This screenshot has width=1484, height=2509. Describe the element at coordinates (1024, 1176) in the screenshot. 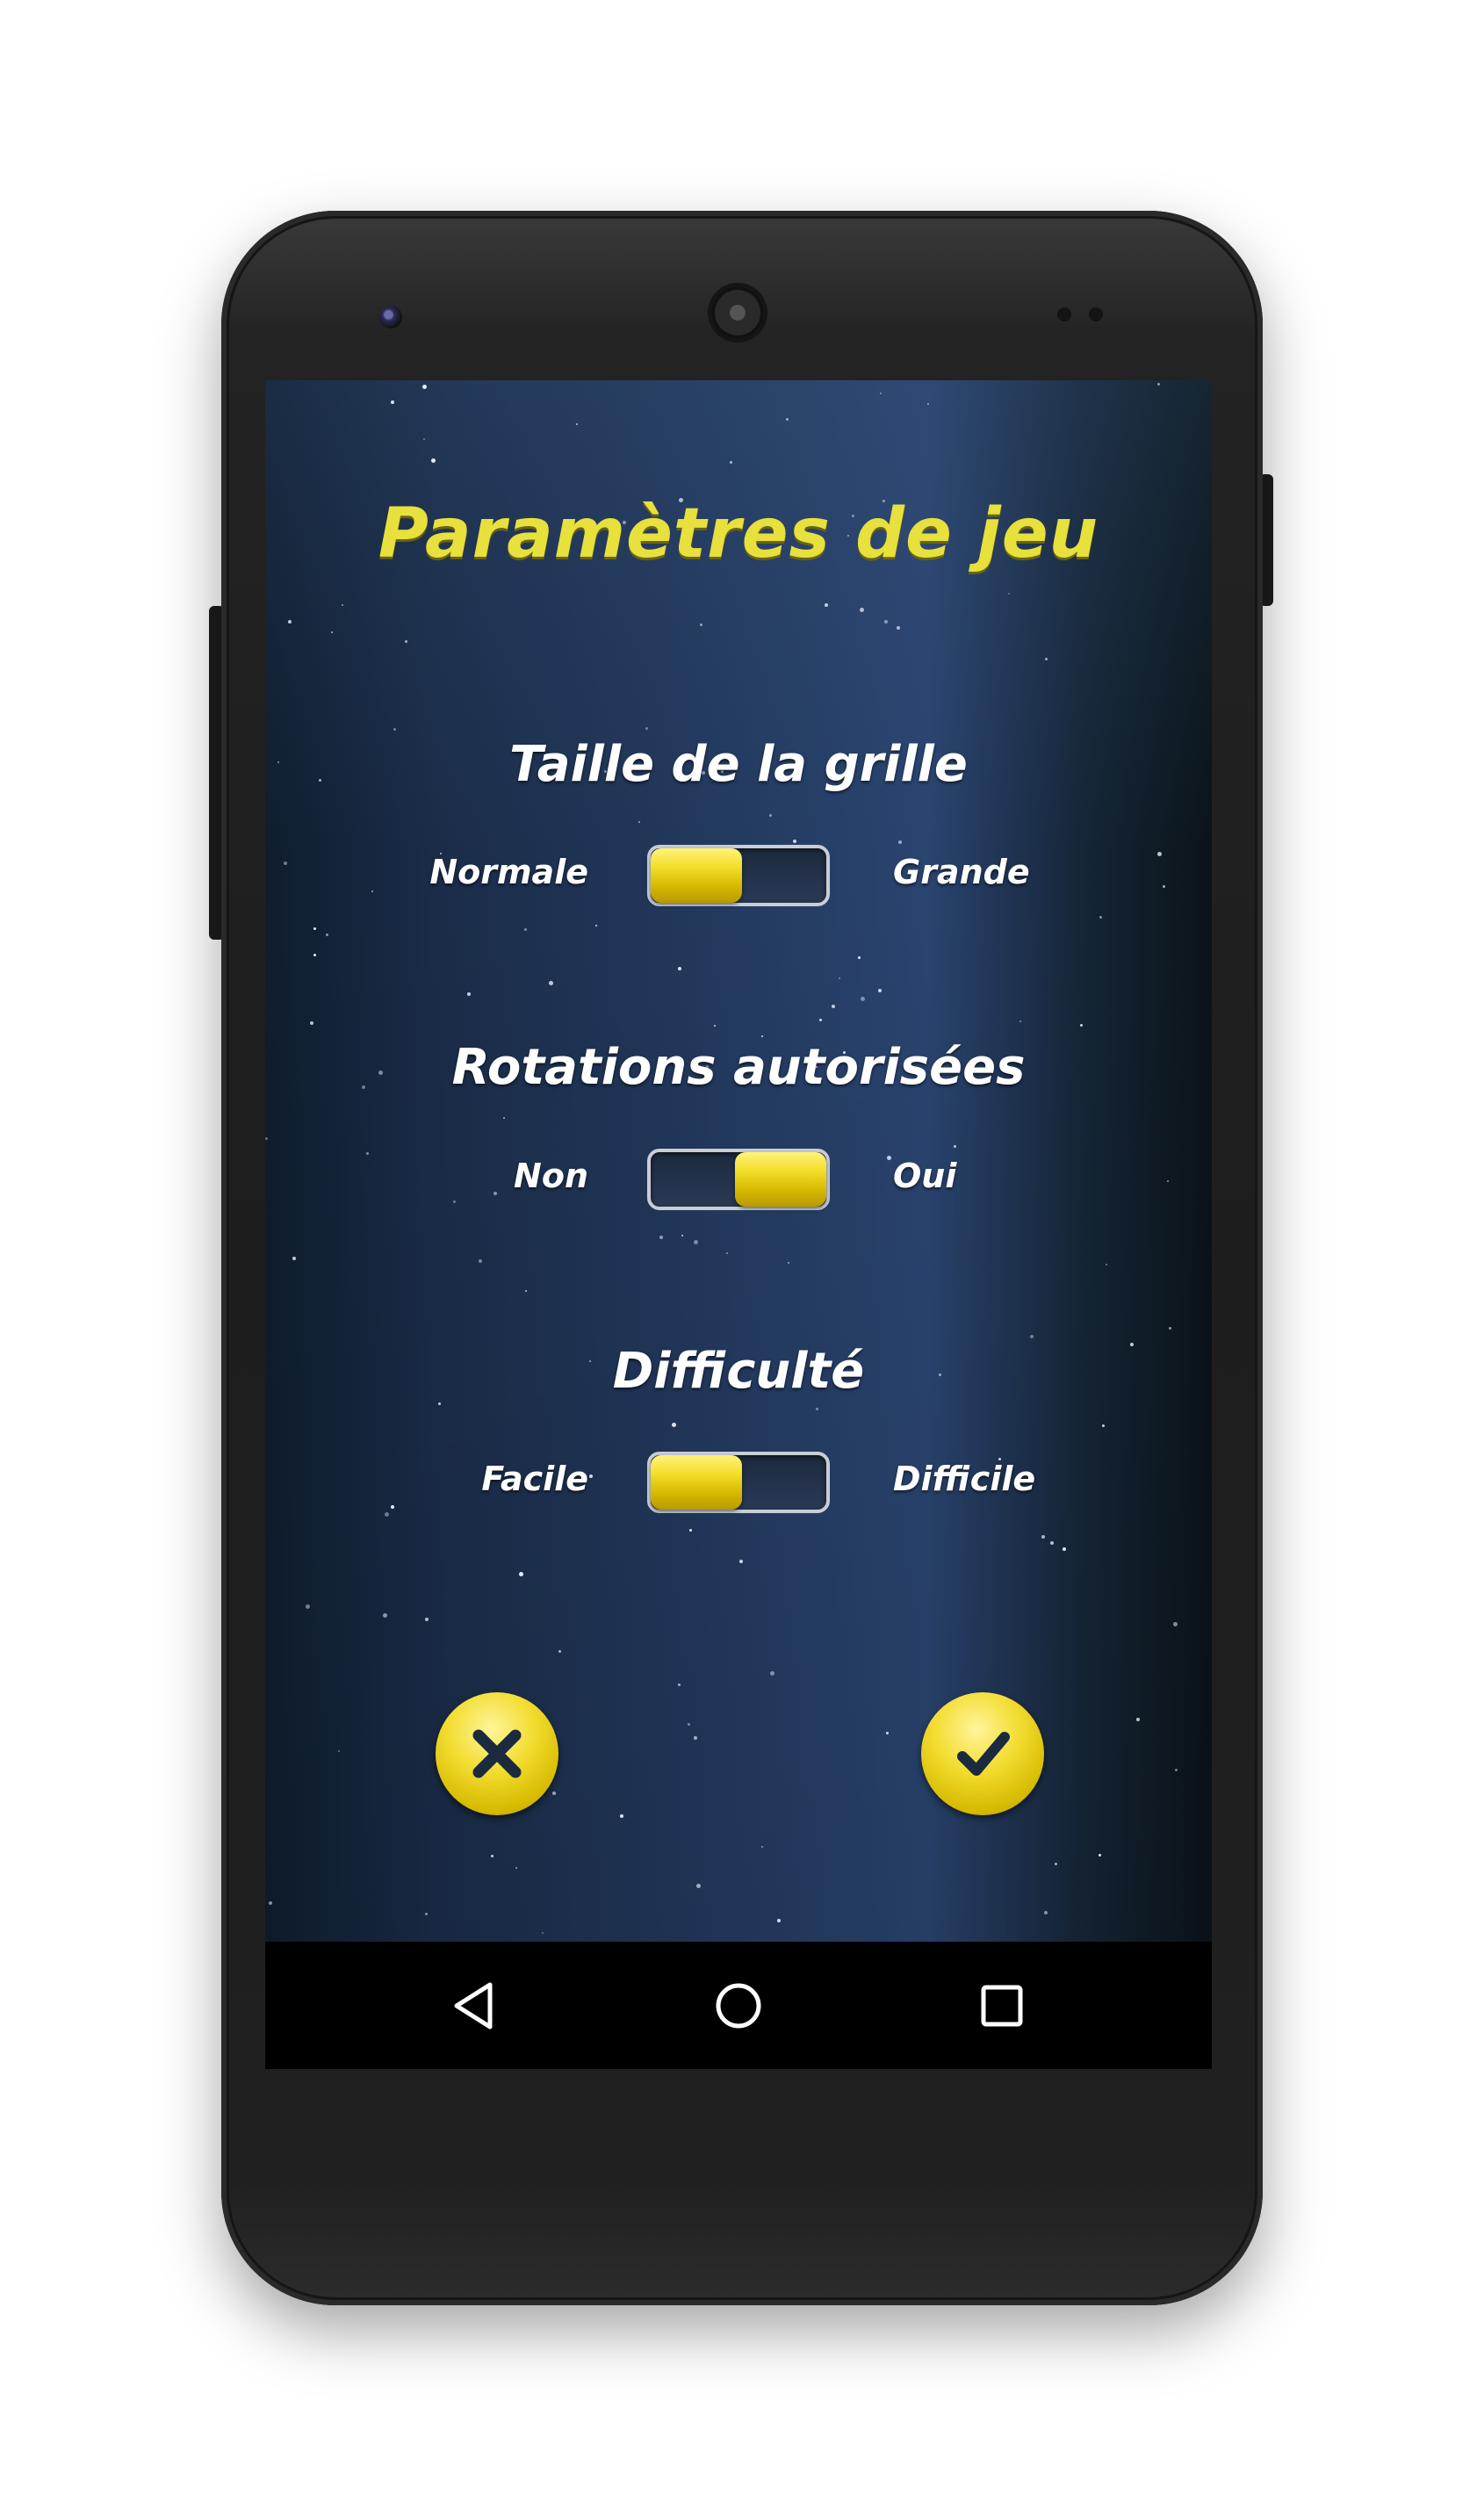

I see `rotations-option-yes: Oui` at that location.